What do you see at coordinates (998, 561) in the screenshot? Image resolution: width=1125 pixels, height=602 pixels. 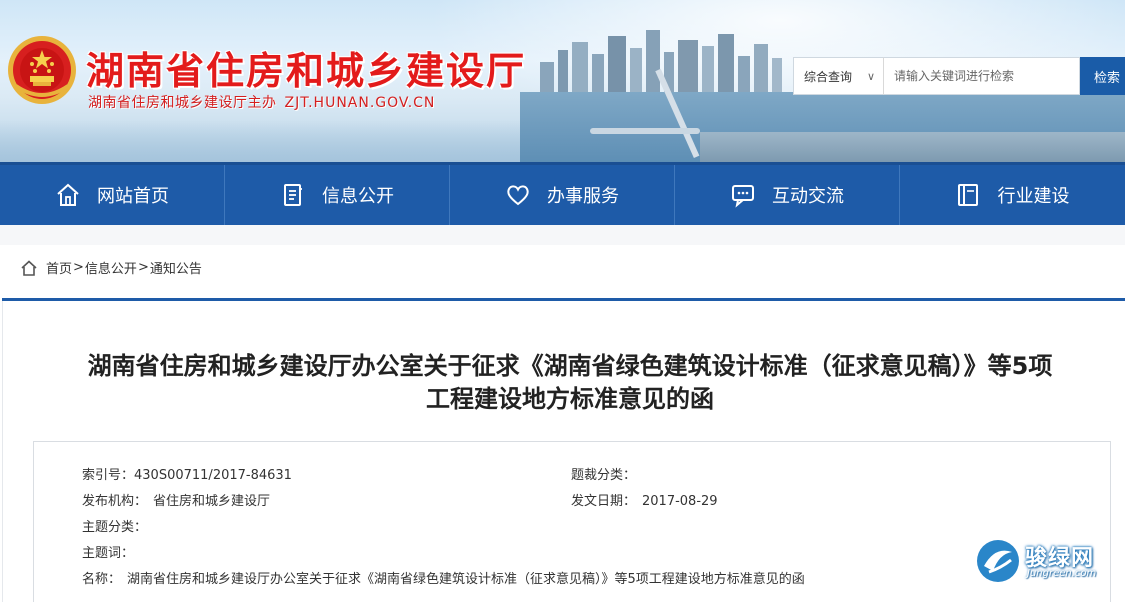 I see `watermark-logo-icon` at bounding box center [998, 561].